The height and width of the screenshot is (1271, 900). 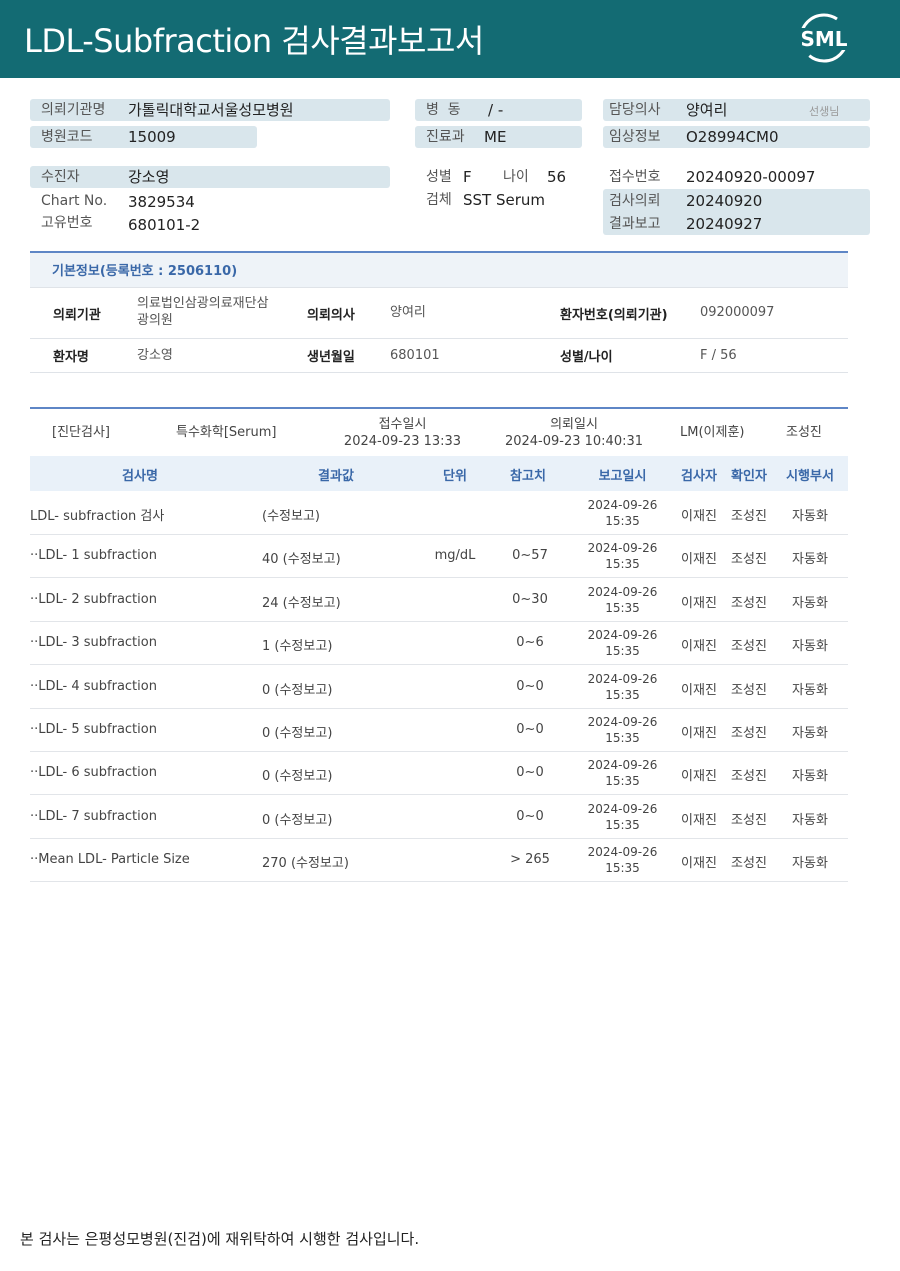 I want to click on verifier: 조성진, so click(x=804, y=432).